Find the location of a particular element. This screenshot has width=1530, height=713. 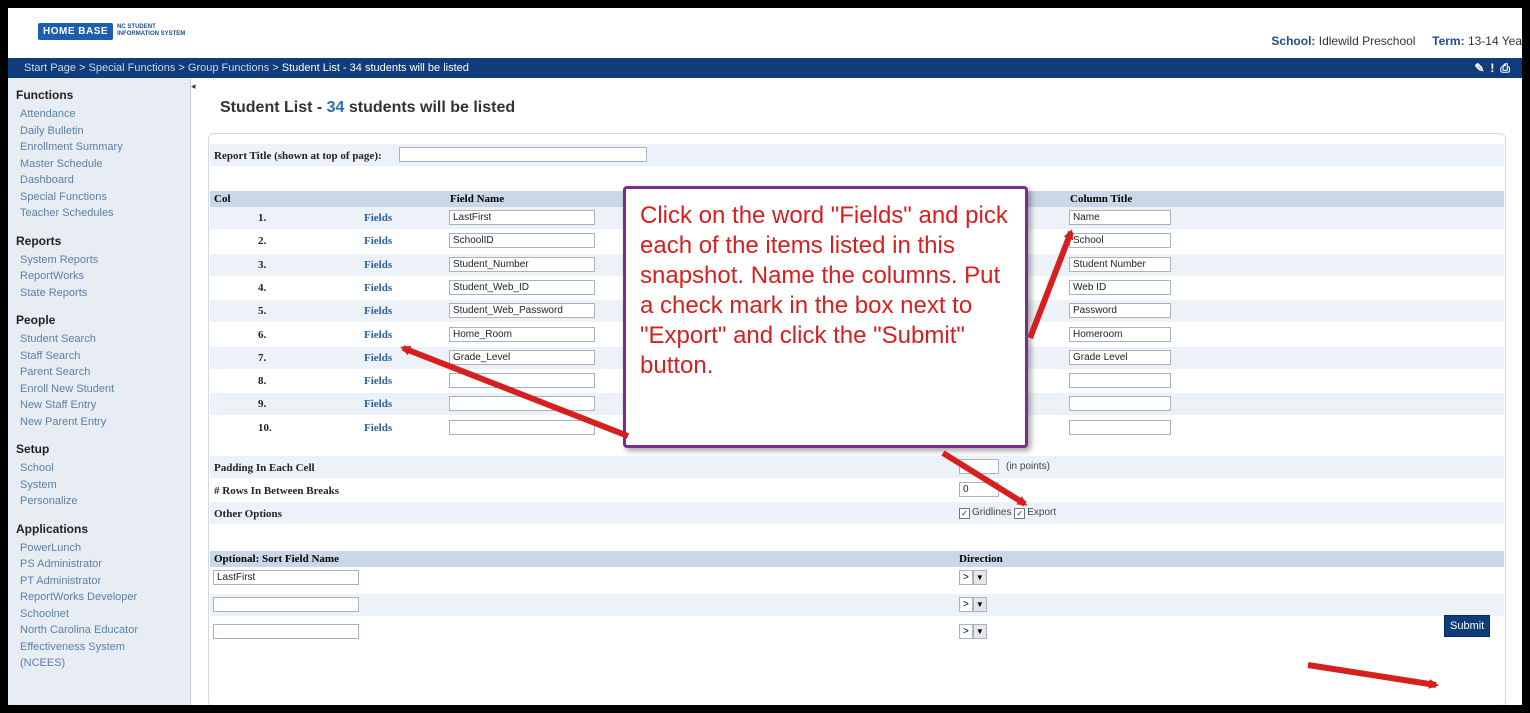

direction-header: Direction is located at coordinates (981, 559).